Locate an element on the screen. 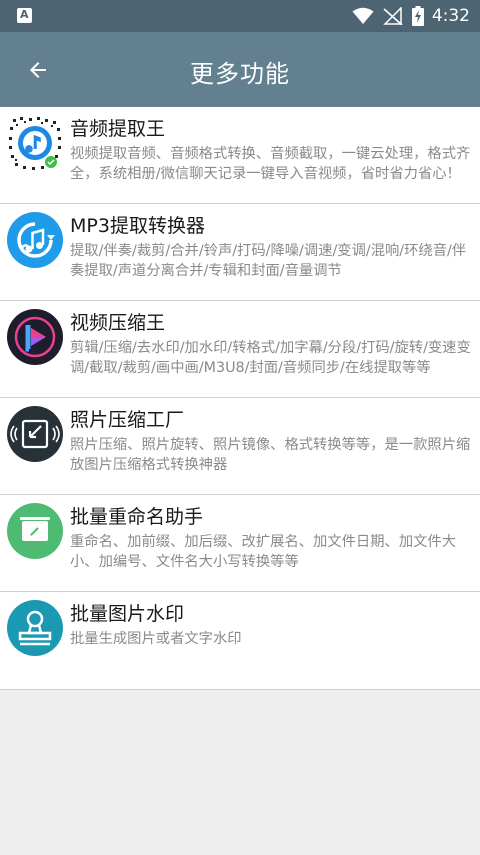 Image resolution: width=480 pixels, height=855 pixels. notification-app-letter: A is located at coordinates (24, 14).